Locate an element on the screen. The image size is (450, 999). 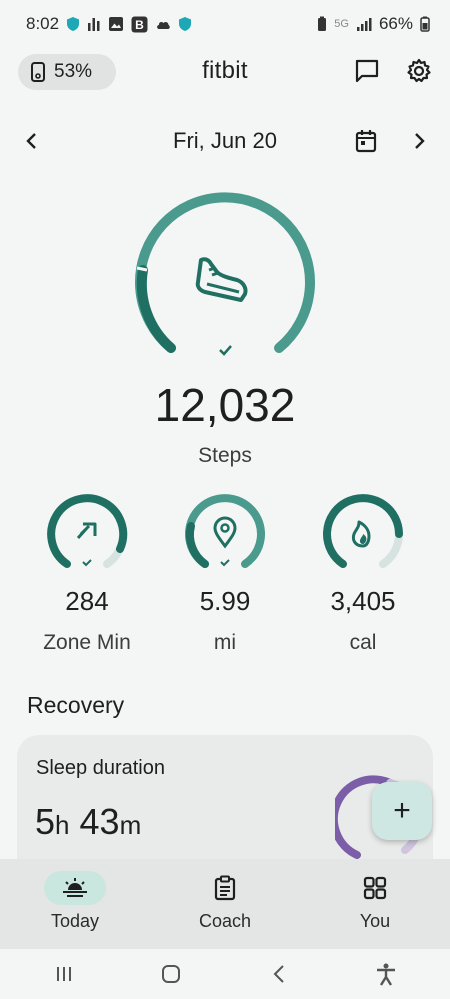
next-day-chevron-icon is located at coordinates (419, 141).